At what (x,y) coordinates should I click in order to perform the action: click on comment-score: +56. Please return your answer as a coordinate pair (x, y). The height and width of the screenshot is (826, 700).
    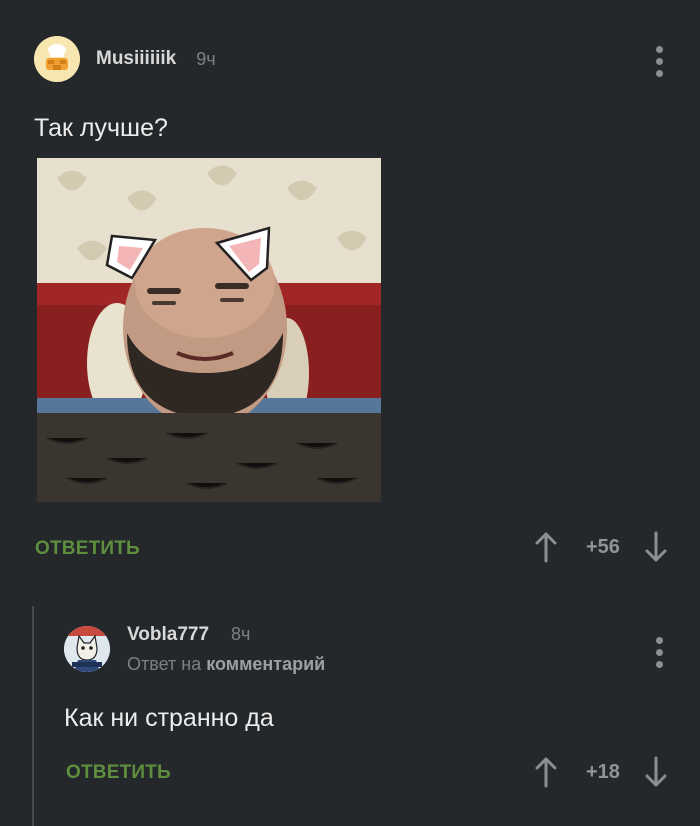
    Looking at the image, I should click on (603, 546).